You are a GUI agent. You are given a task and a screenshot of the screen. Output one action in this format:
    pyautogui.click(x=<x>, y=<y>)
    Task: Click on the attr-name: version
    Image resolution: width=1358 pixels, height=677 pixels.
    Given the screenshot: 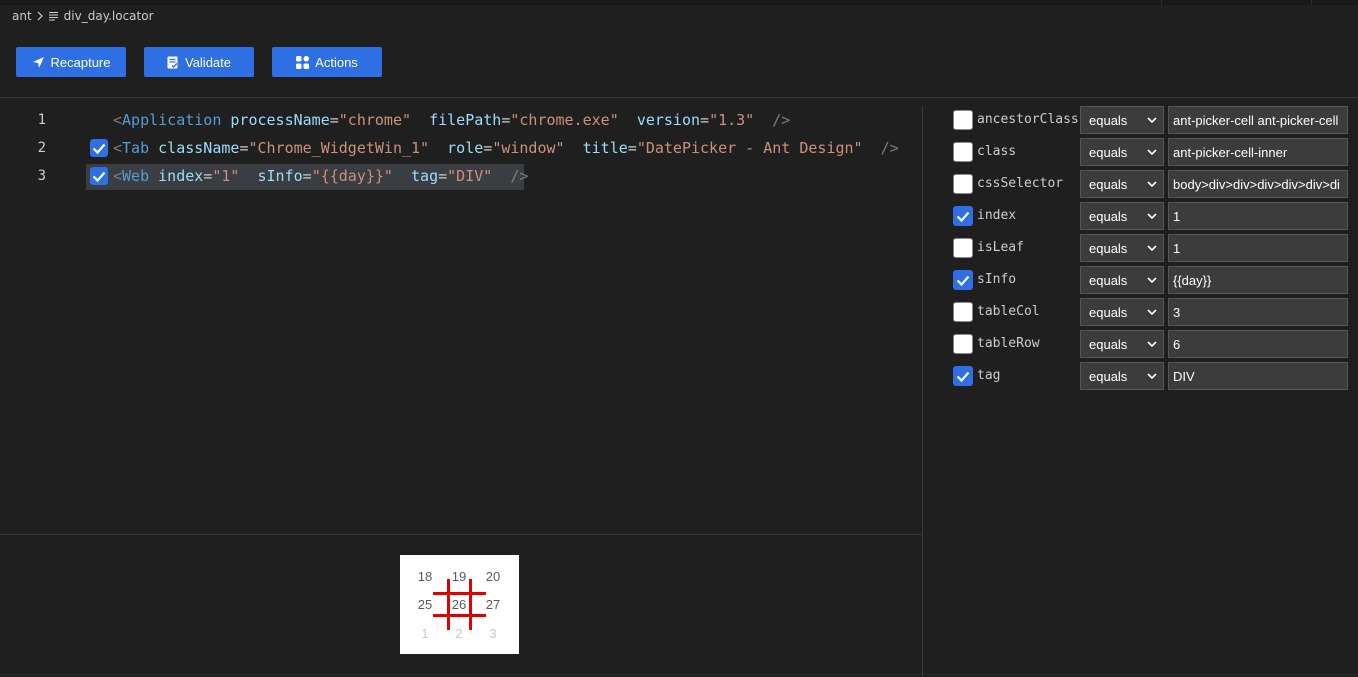 What is the action you would take?
    pyautogui.click(x=668, y=120)
    